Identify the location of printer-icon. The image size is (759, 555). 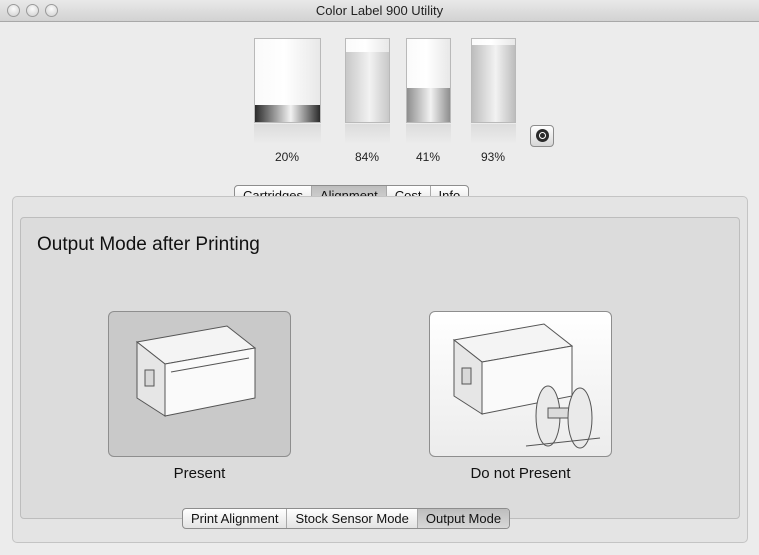
(196, 371).